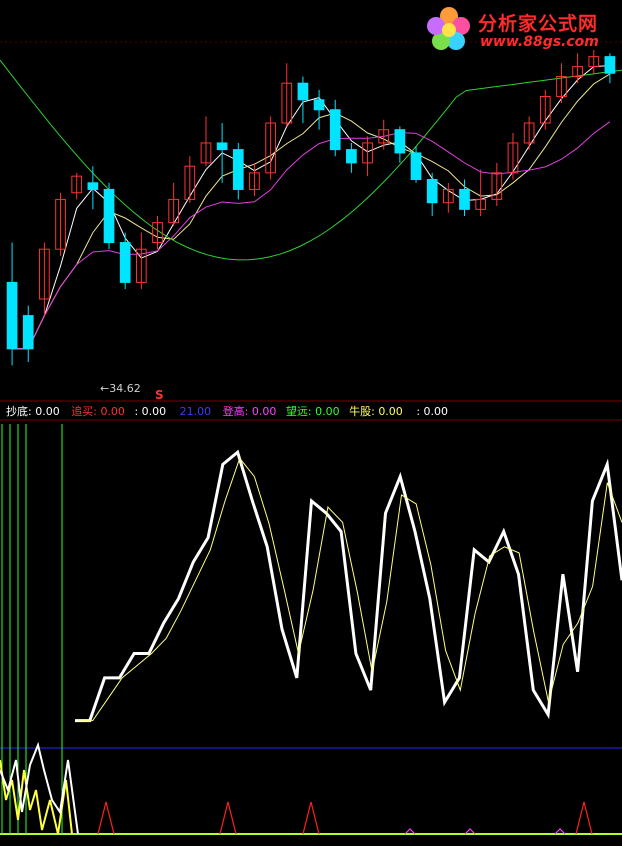 Image resolution: width=622 pixels, height=846 pixels. Describe the element at coordinates (539, 42) in the screenshot. I see `logo-url: www.88gs.com` at that location.